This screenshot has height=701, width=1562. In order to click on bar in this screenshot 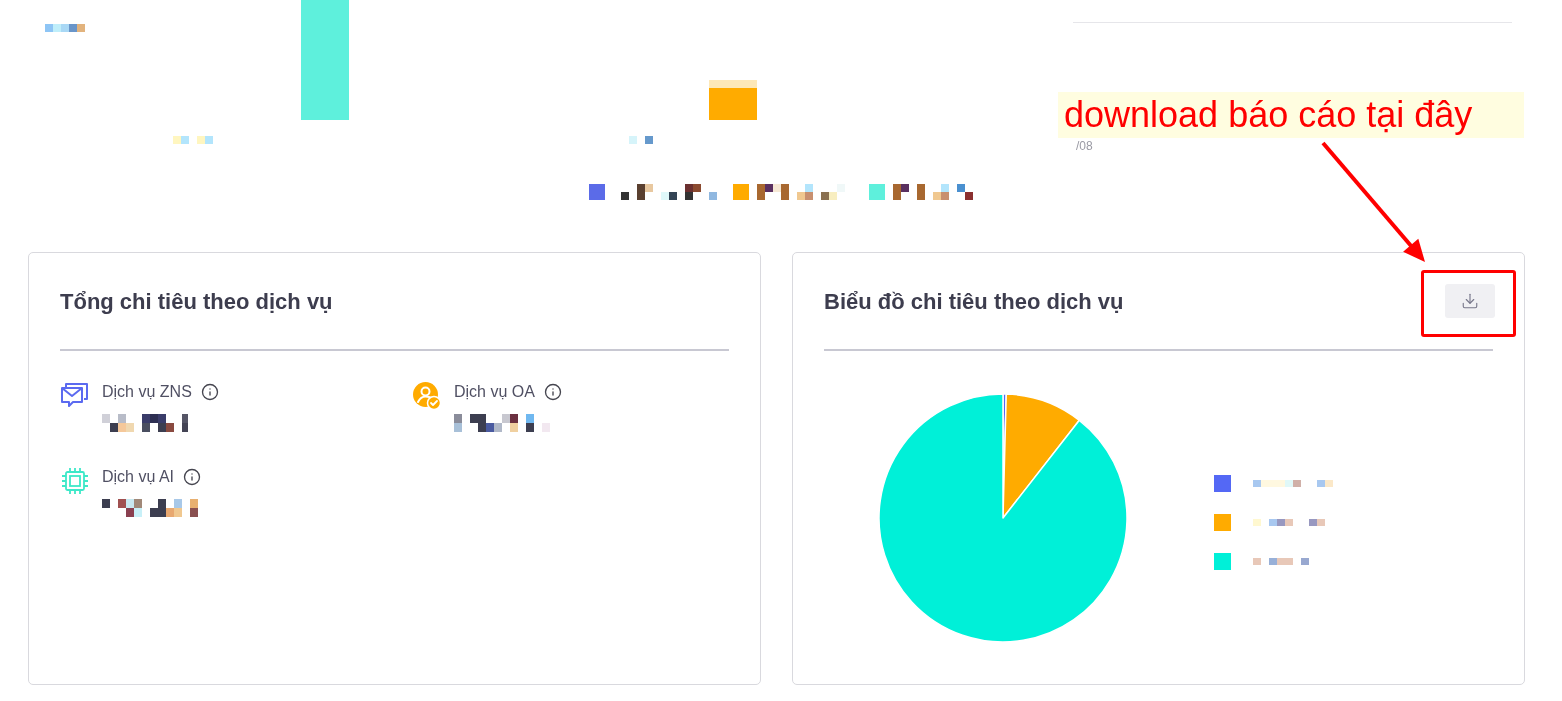, I will do `click(733, 100)`.